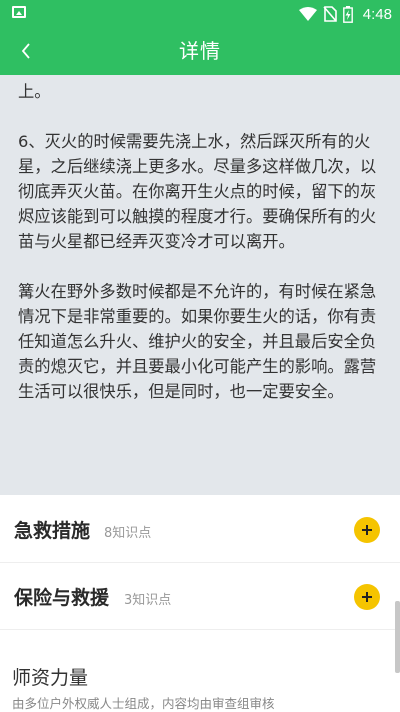 The width and height of the screenshot is (400, 712). I want to click on section-count: 3知识点, so click(148, 600).